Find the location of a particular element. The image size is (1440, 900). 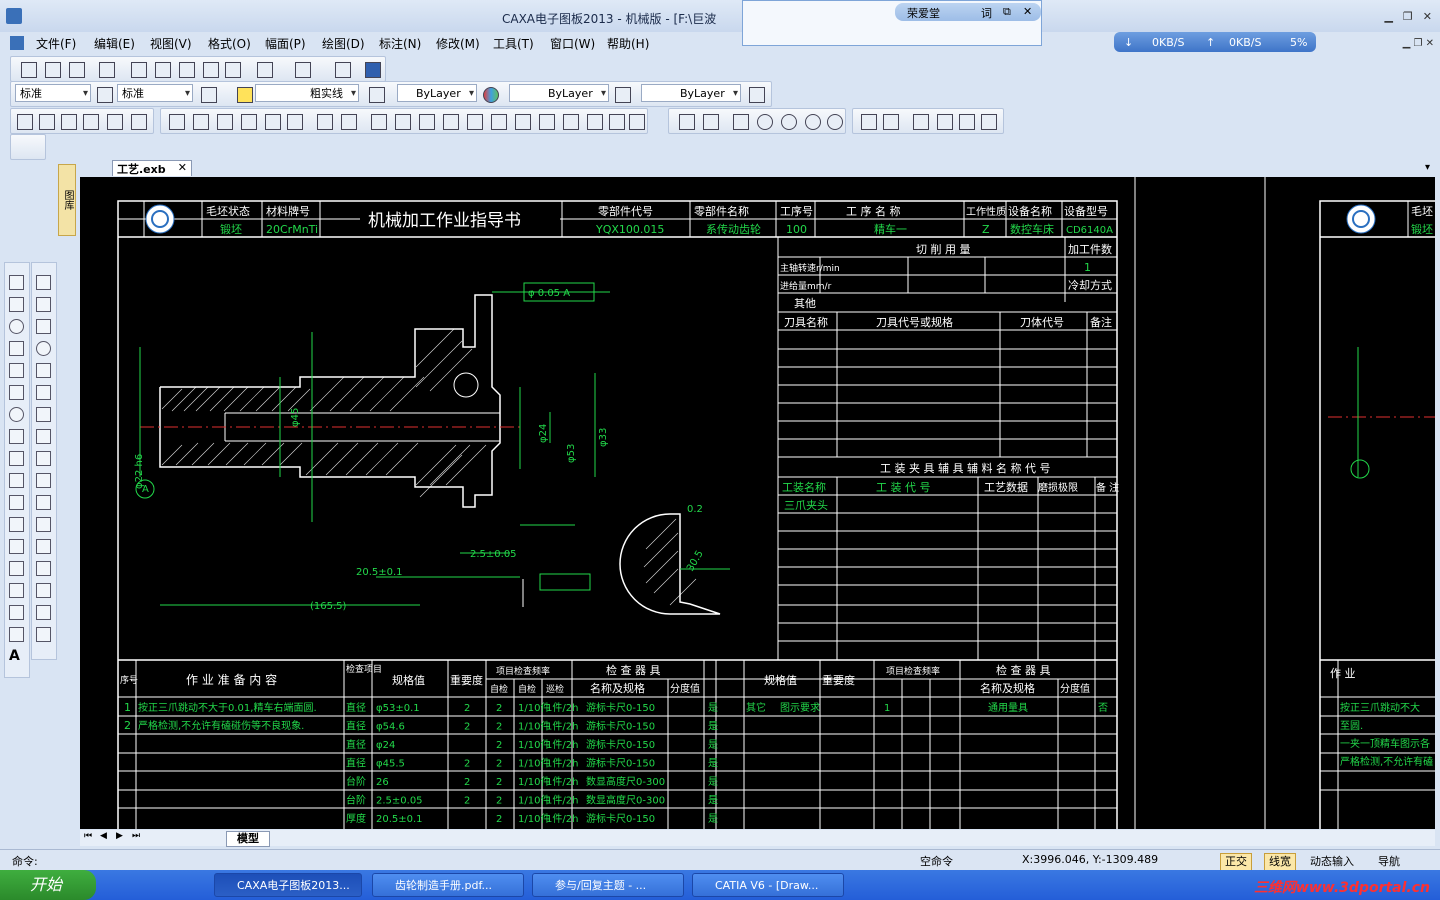

dim-edit-icon is located at coordinates (43, 612).